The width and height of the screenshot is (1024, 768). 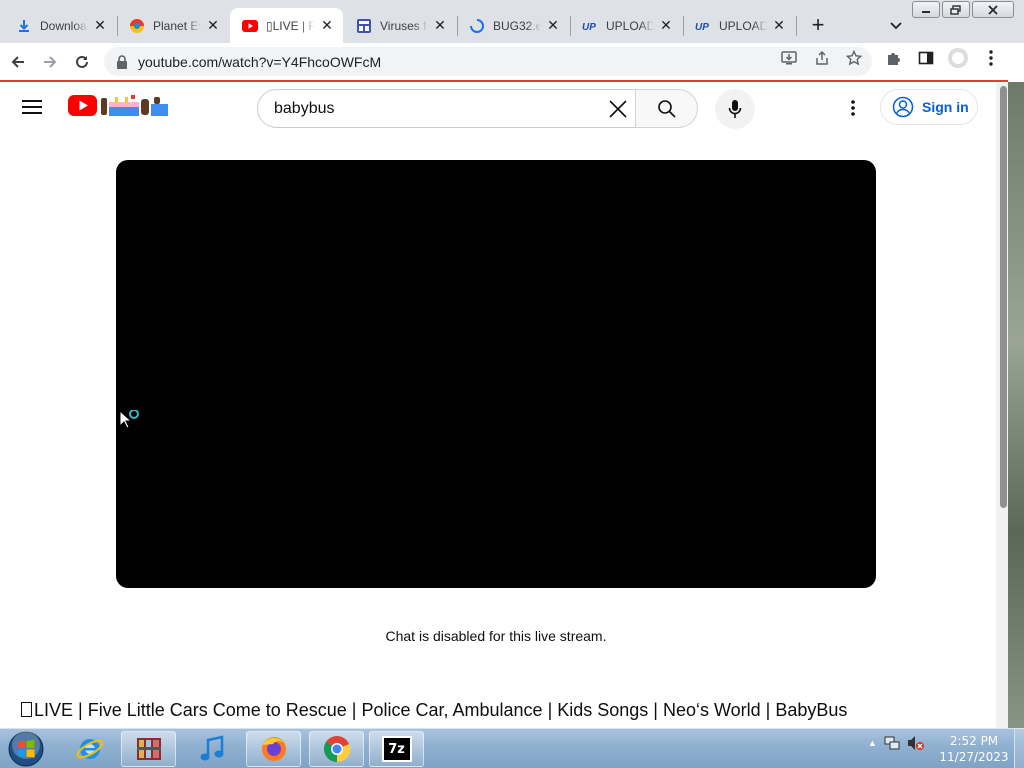 I want to click on tab-title: BUG32.exe, so click(x=517, y=25).